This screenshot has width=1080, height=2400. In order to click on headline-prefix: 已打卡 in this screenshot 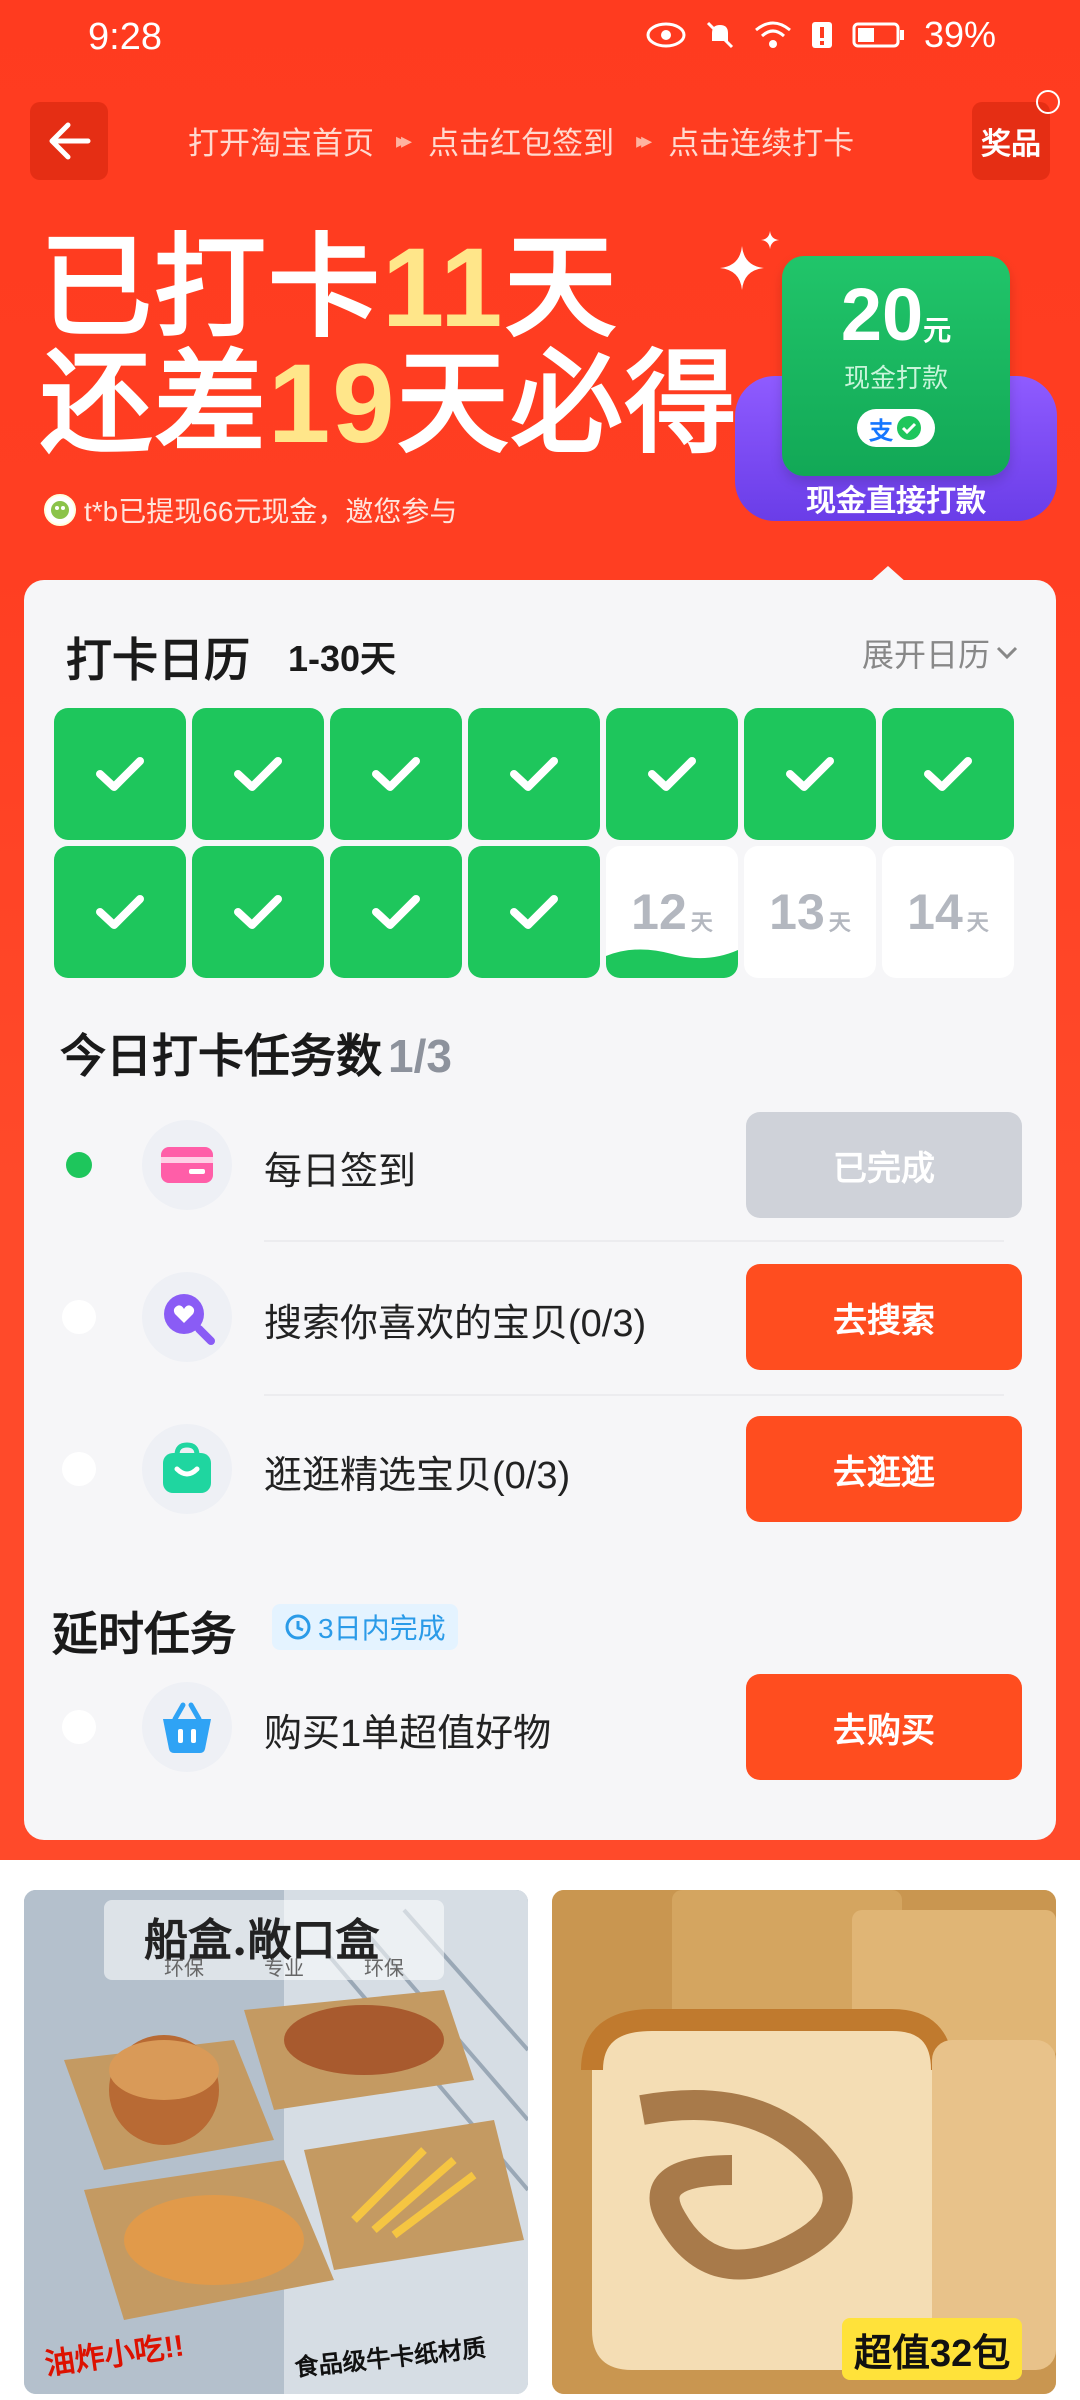, I will do `click(211, 287)`.